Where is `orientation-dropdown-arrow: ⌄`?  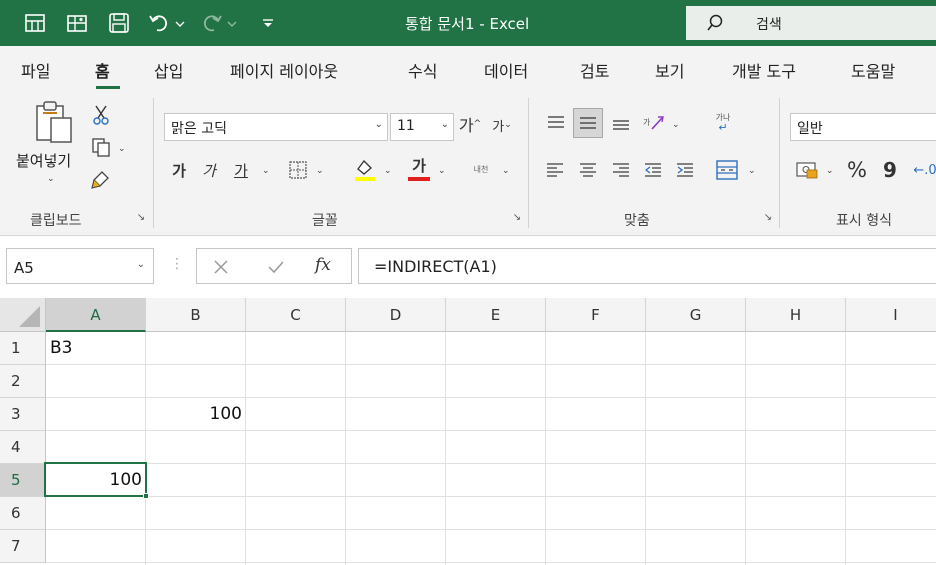 orientation-dropdown-arrow: ⌄ is located at coordinates (676, 125).